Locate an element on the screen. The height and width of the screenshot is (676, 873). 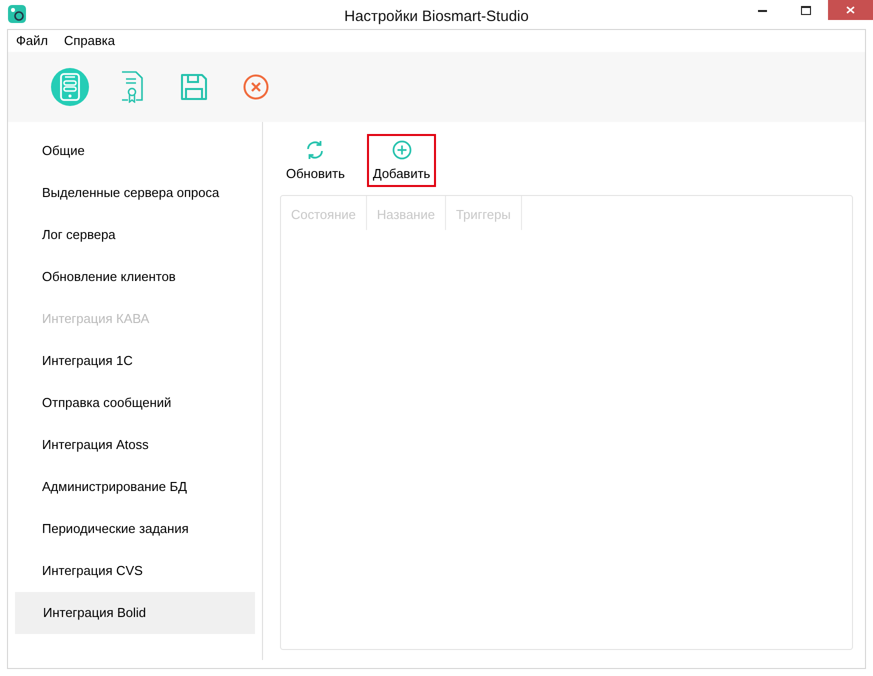
cancel-icon is located at coordinates (256, 87).